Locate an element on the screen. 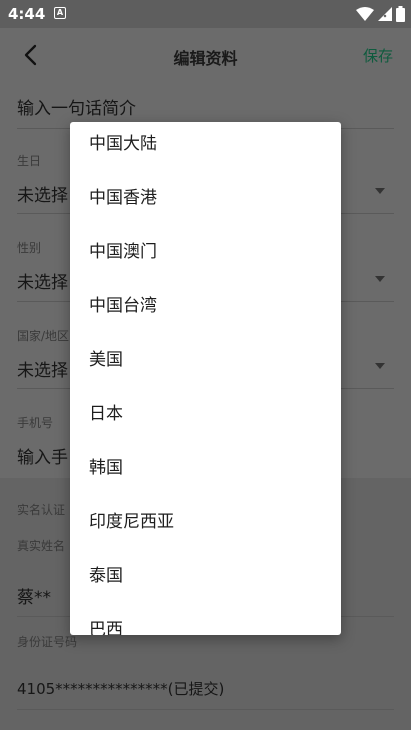 The width and height of the screenshot is (411, 730). signal-icon is located at coordinates (385, 14).